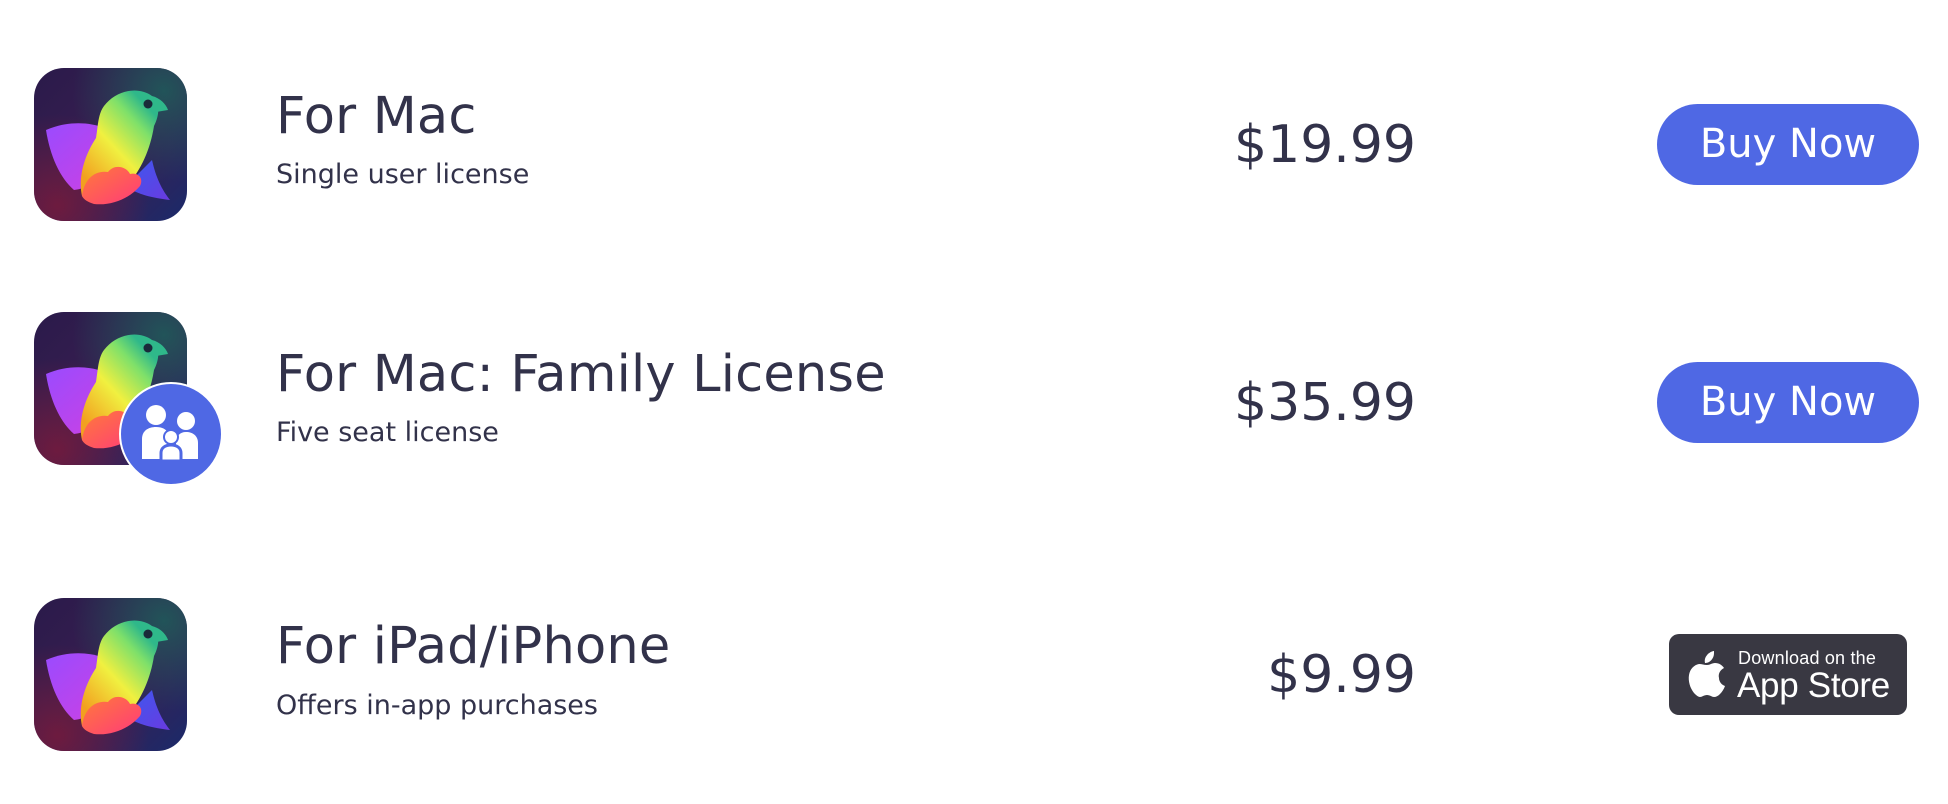 The width and height of the screenshot is (1948, 804). Describe the element at coordinates (1341, 675) in the screenshot. I see `product-price: $9.99` at that location.